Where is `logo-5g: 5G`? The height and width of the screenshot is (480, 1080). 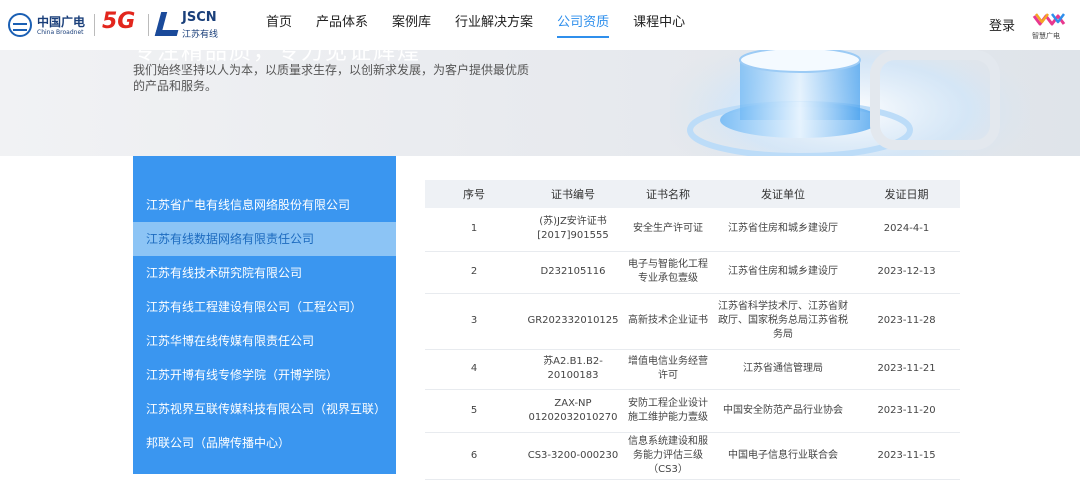 logo-5g: 5G is located at coordinates (119, 21).